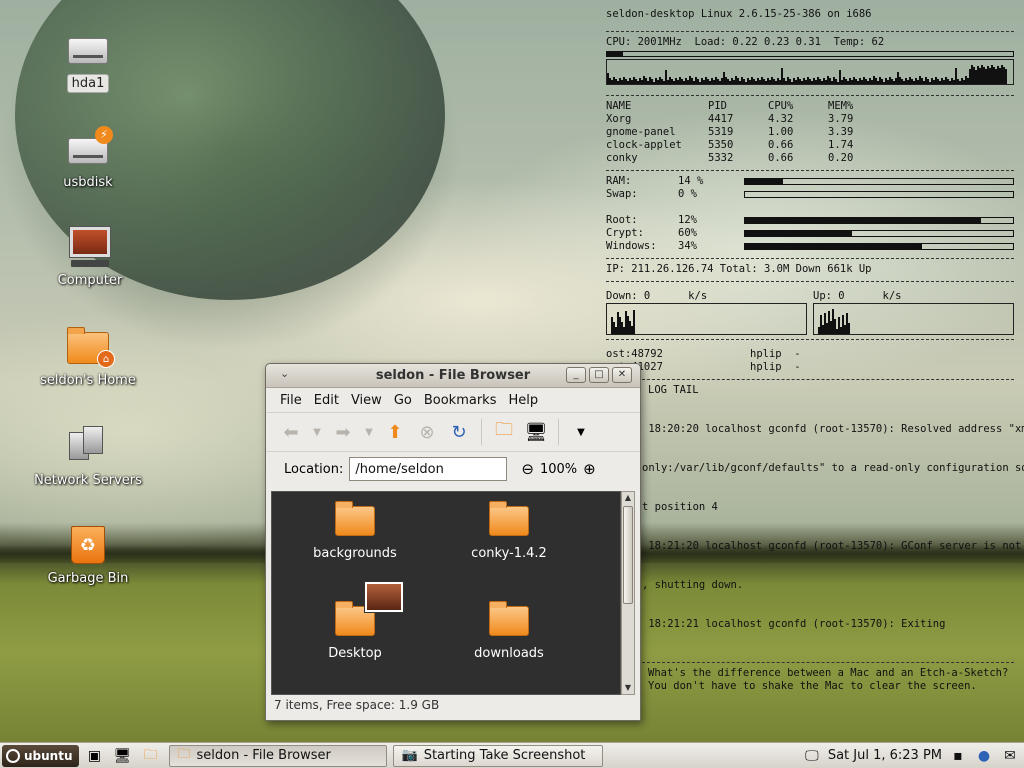 The image size is (1024, 768). What do you see at coordinates (628, 555) in the screenshot?
I see `scrollbar-thumb` at bounding box center [628, 555].